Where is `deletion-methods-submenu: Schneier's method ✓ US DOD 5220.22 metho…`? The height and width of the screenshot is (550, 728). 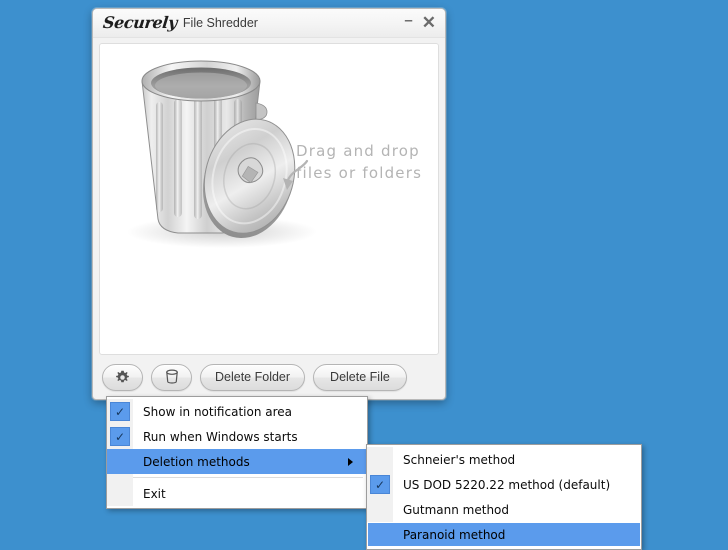
deletion-methods-submenu: Schneier's method ✓ US DOD 5220.22 metho… is located at coordinates (504, 497).